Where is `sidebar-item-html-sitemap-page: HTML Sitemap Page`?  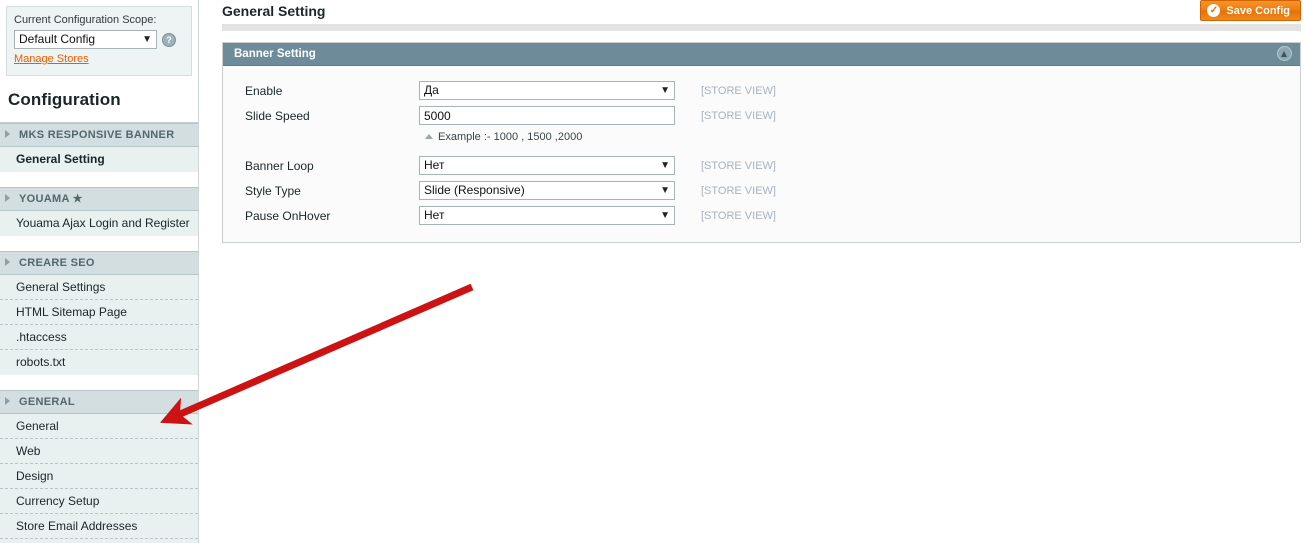 sidebar-item-html-sitemap-page: HTML Sitemap Page is located at coordinates (99, 312).